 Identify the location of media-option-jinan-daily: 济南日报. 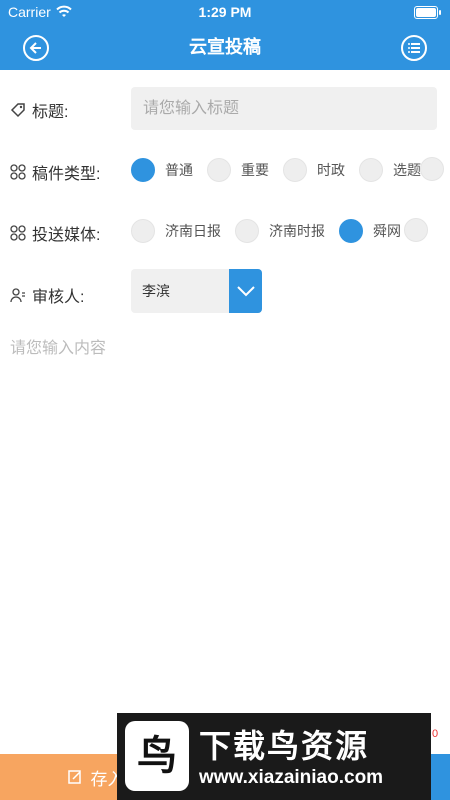
(176, 231).